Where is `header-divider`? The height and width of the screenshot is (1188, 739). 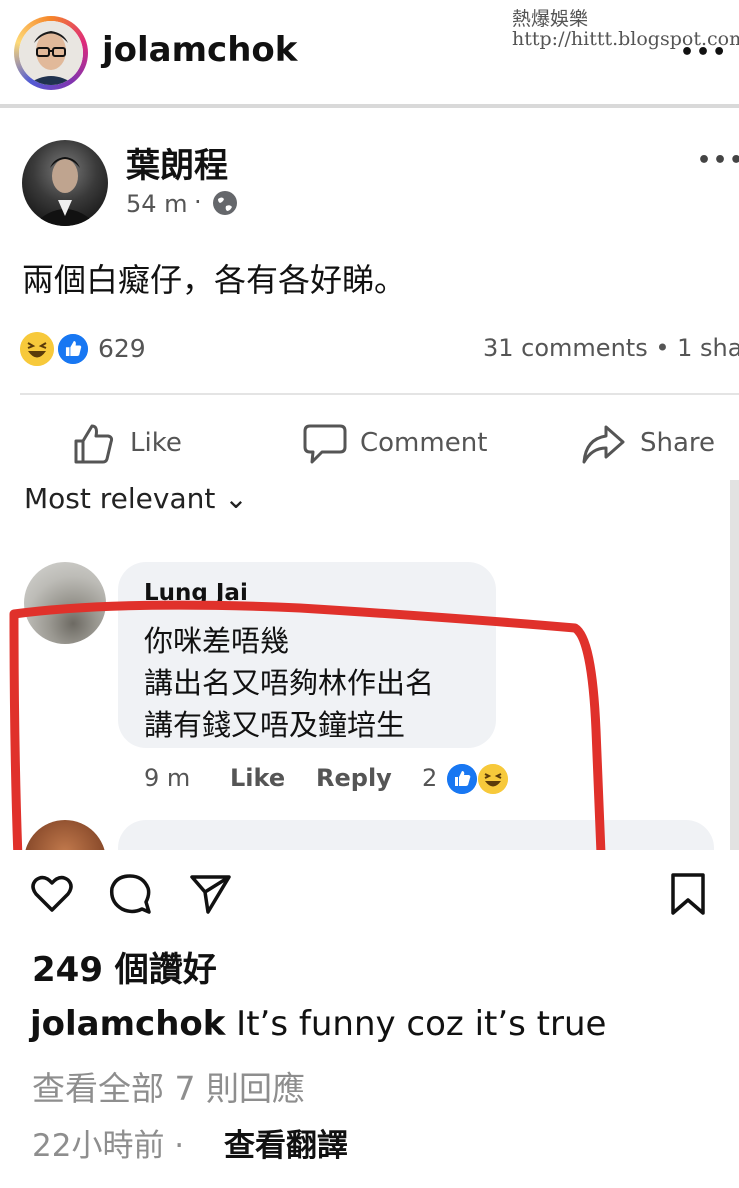 header-divider is located at coordinates (369, 106).